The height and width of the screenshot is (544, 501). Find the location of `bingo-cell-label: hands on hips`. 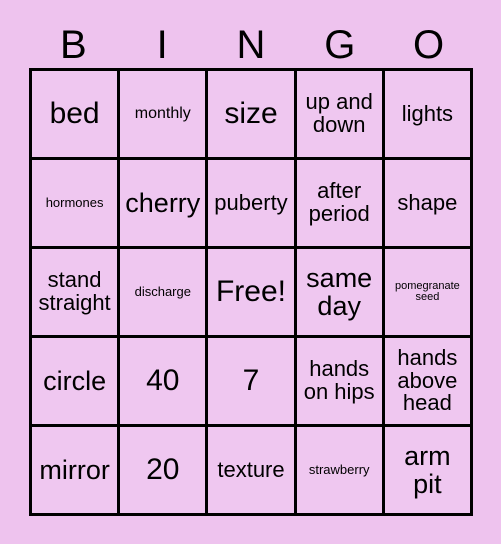

bingo-cell-label: hands on hips is located at coordinates (339, 380).